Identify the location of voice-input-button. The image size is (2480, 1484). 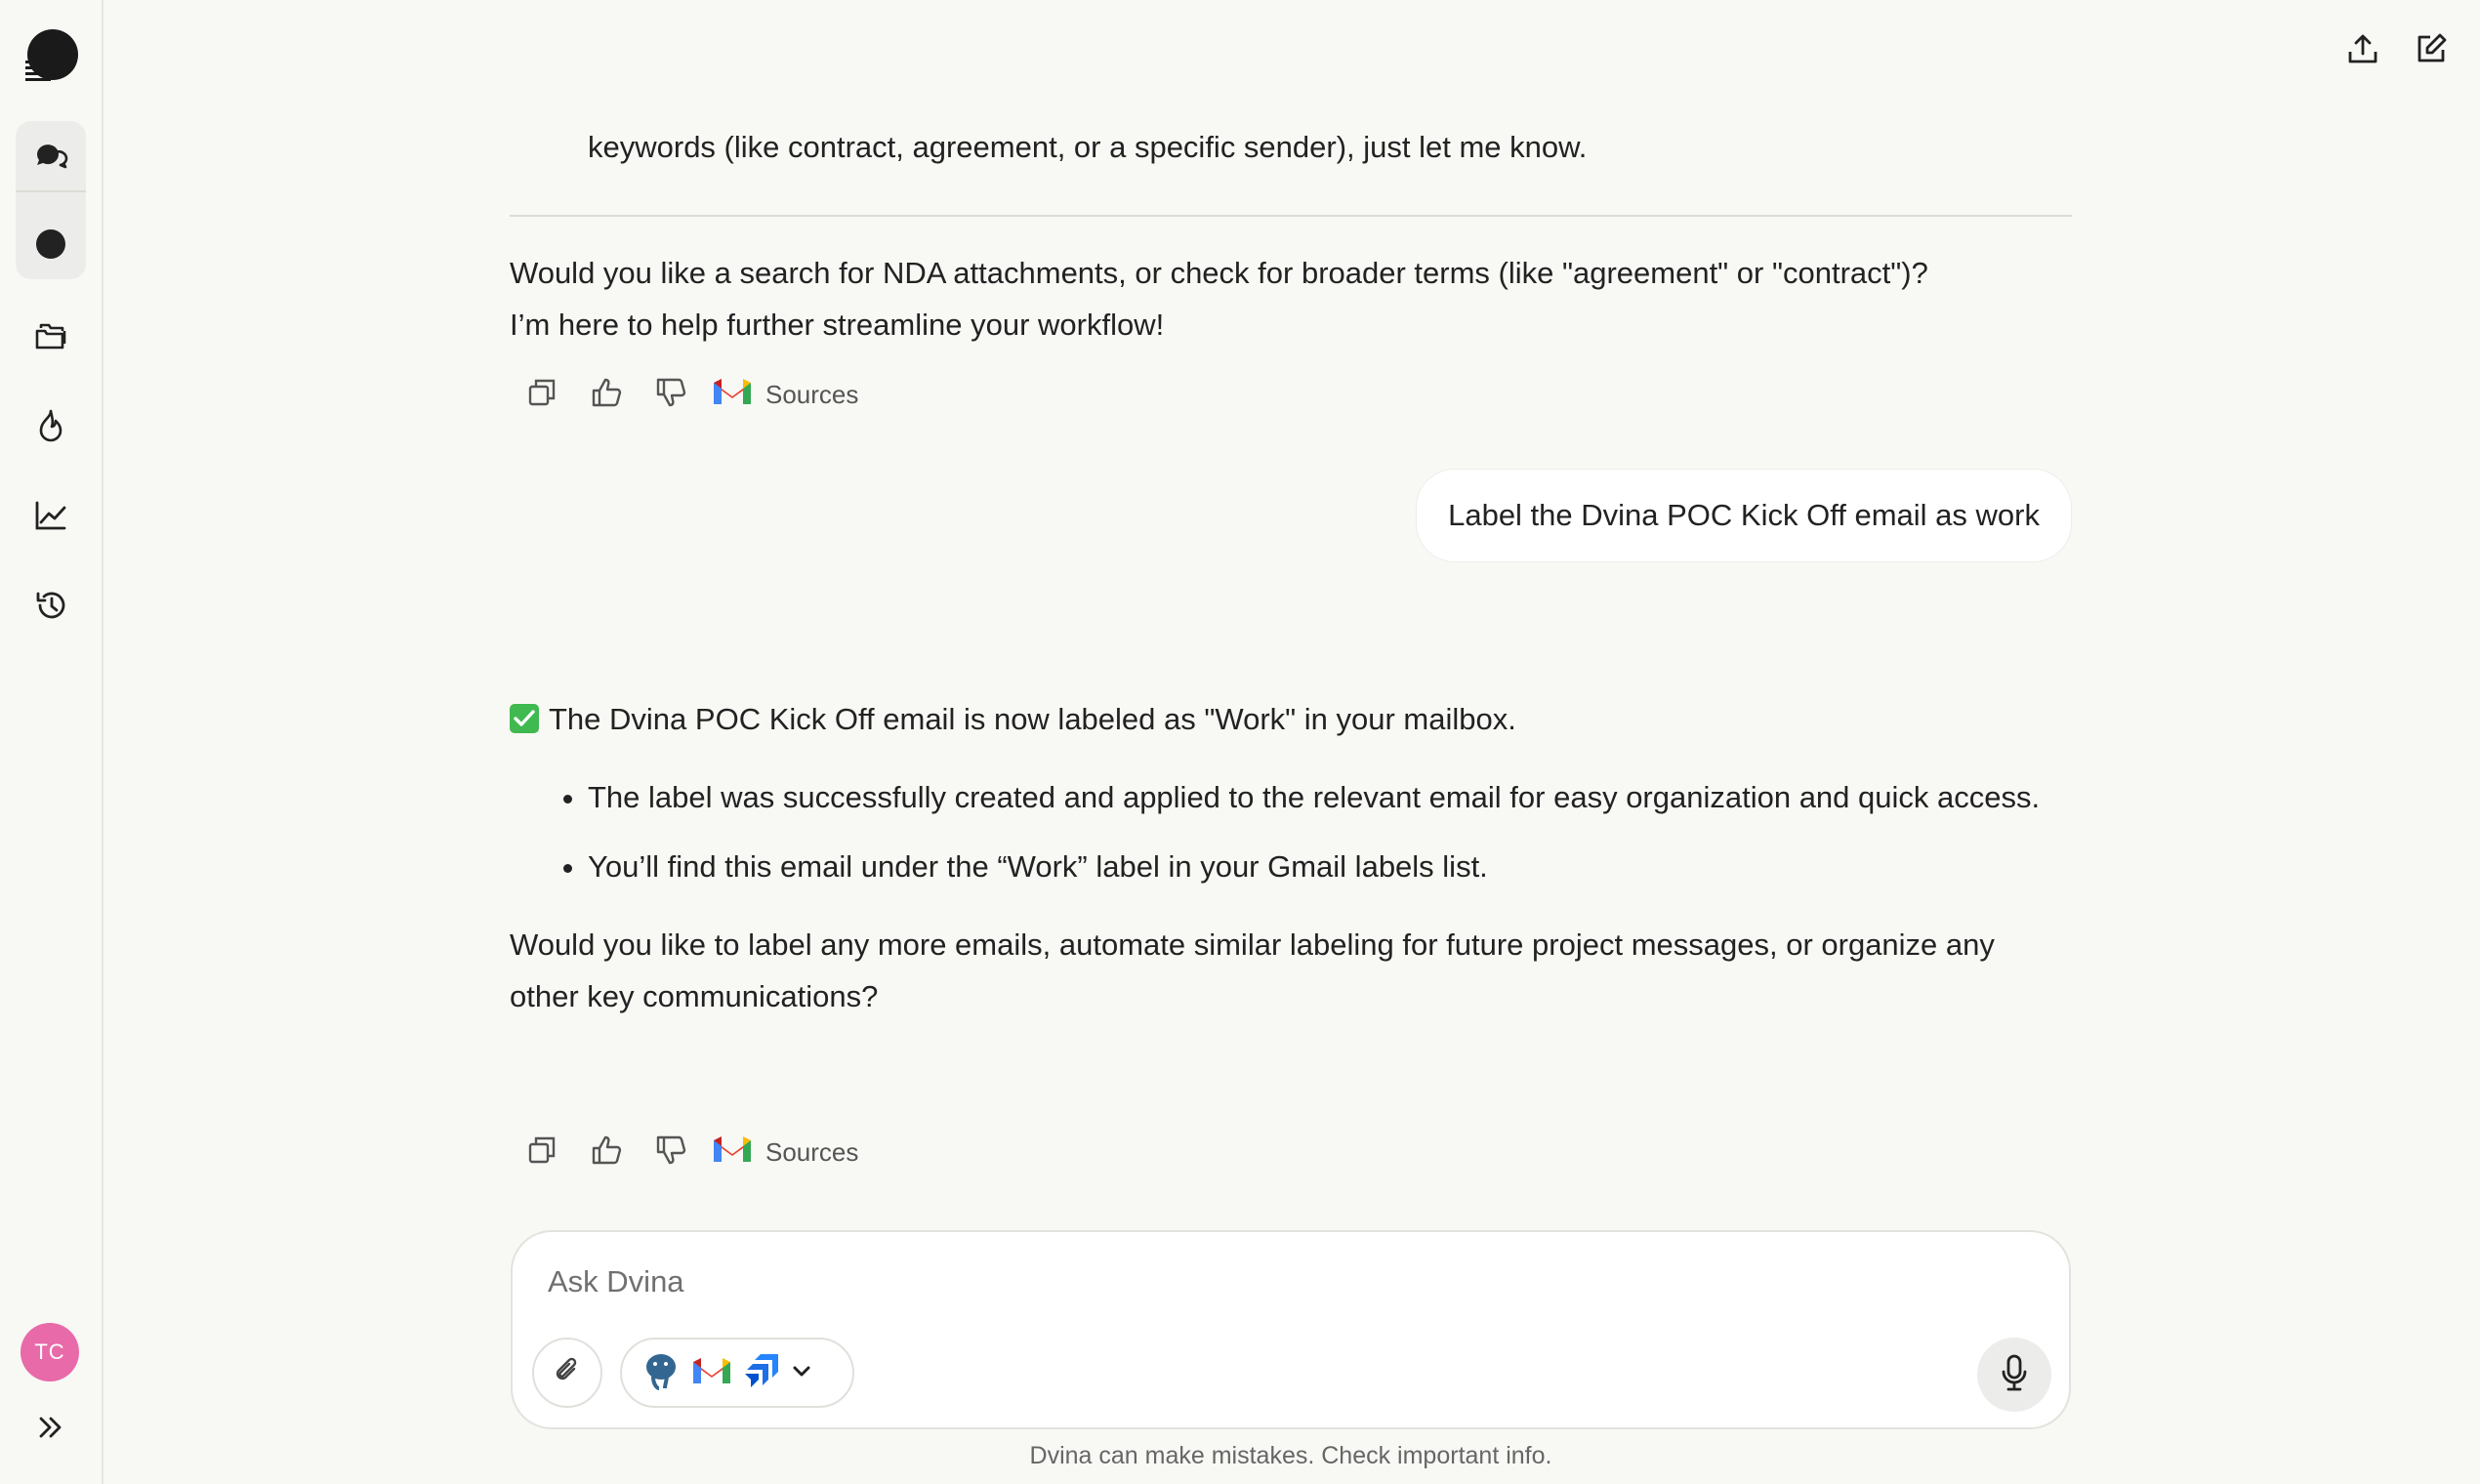
(2014, 1375).